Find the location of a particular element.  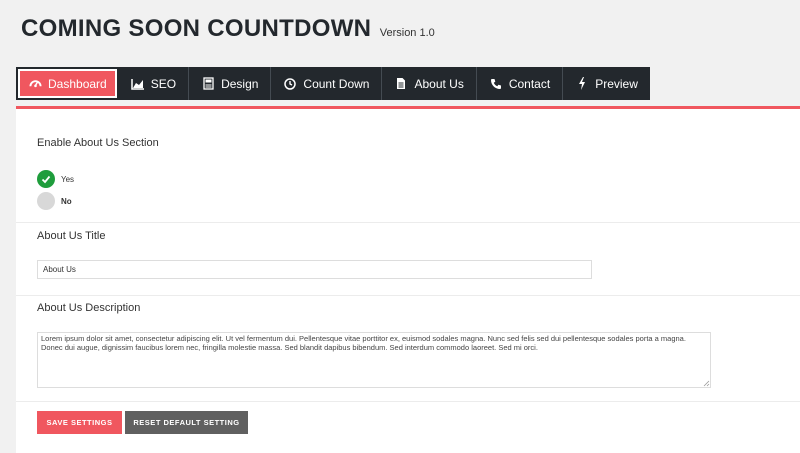

tab-label: Contact is located at coordinates (529, 83).